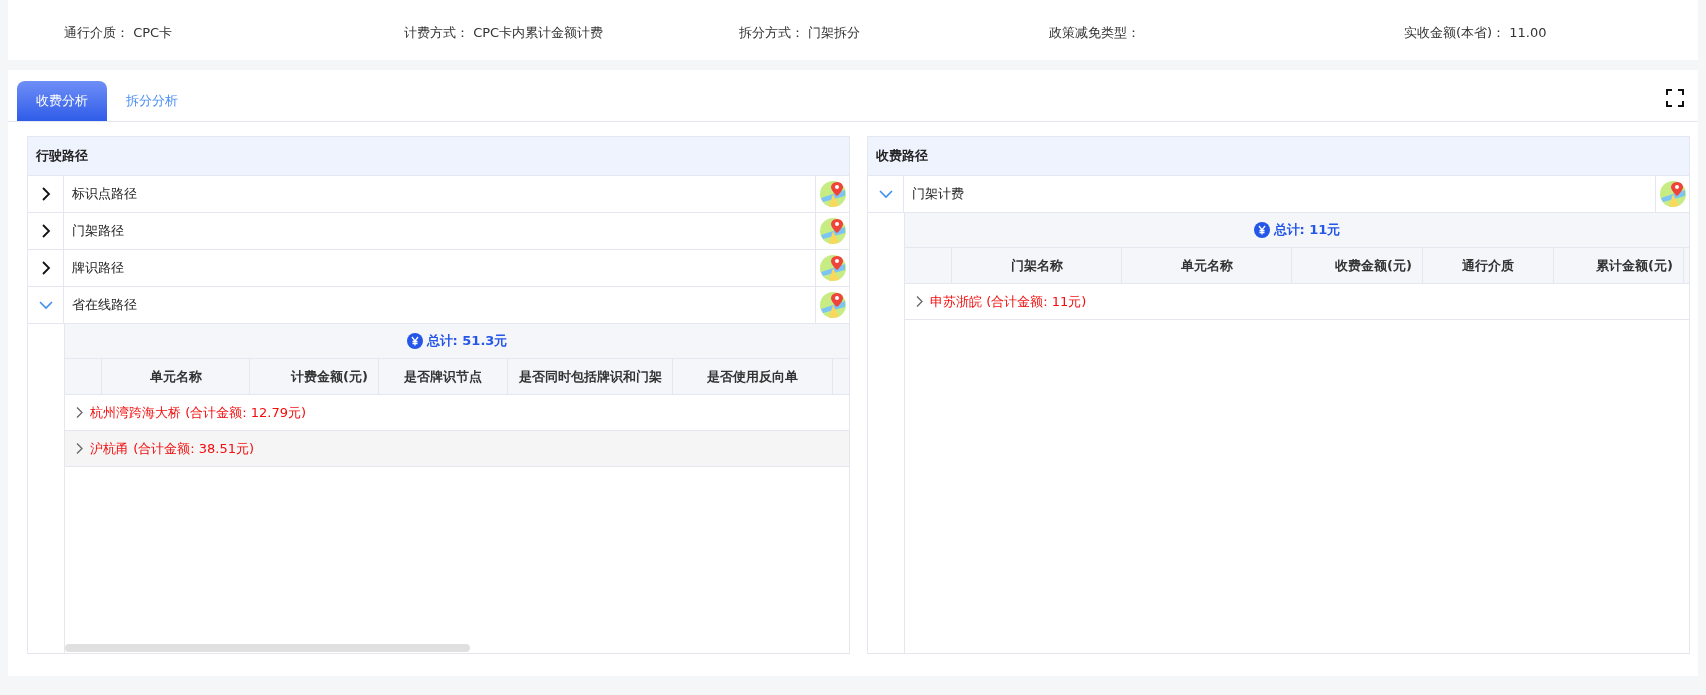 This screenshot has height=695, width=1706. What do you see at coordinates (152, 101) in the screenshot?
I see `tab: 拆分分析` at bounding box center [152, 101].